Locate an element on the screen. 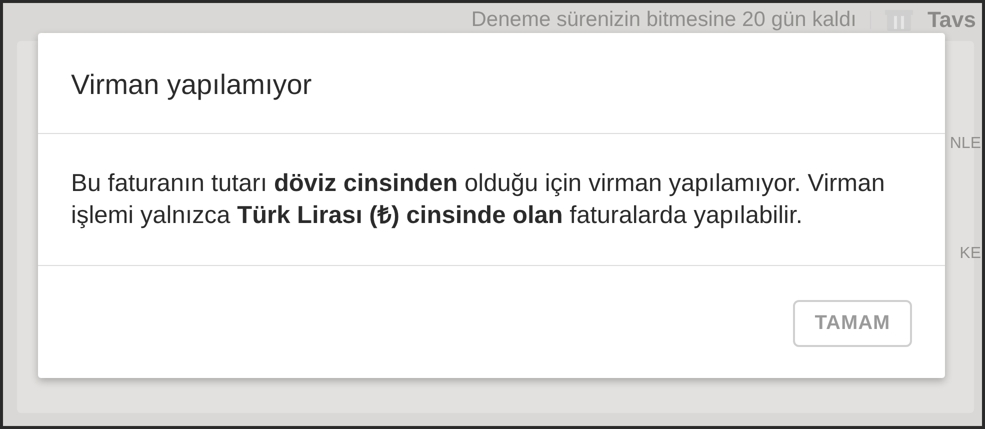  top-link: Tavs is located at coordinates (951, 20).